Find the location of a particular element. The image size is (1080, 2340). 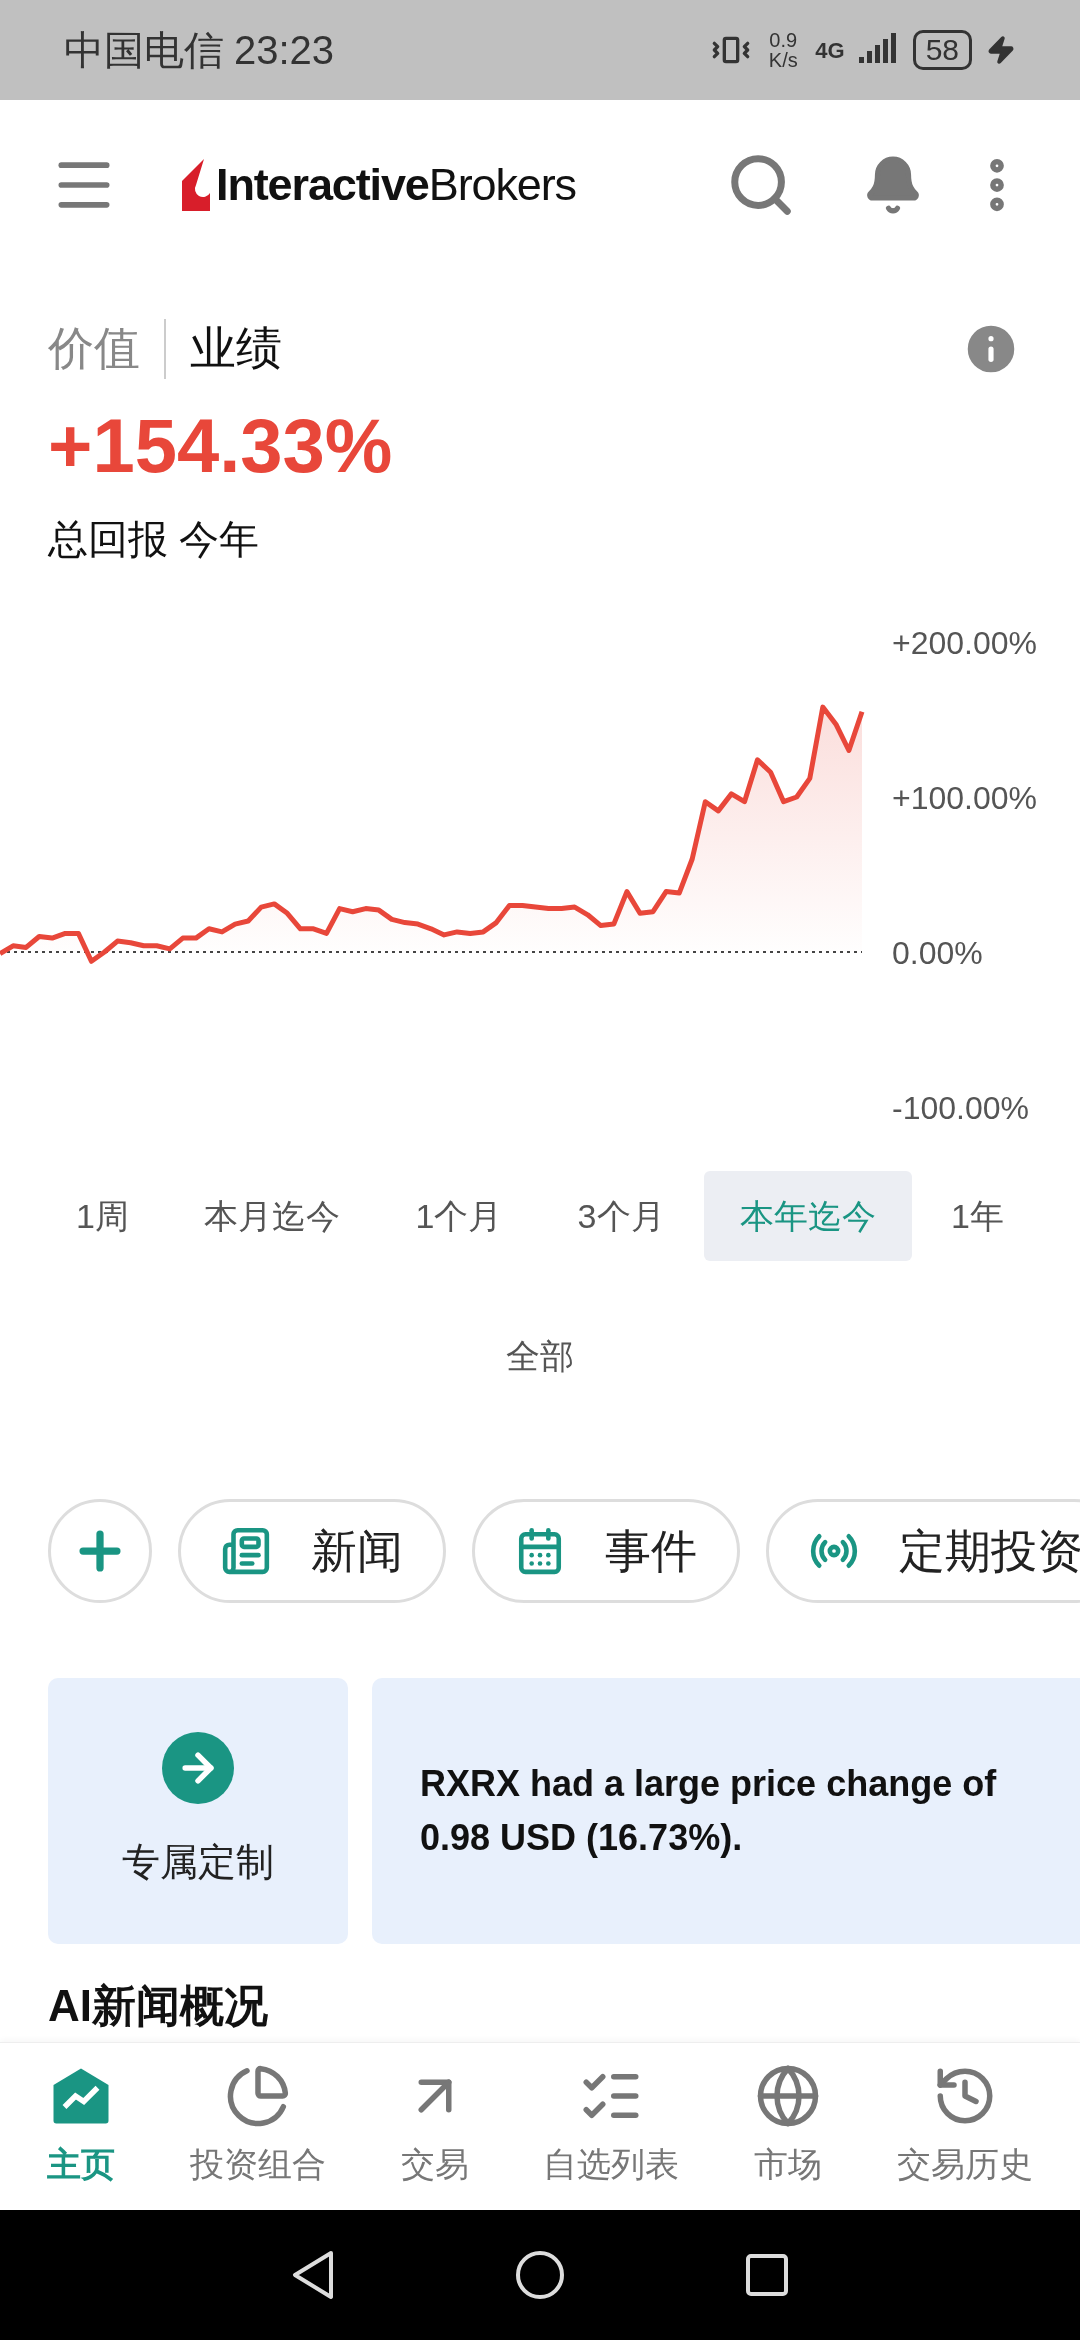

nav-tab: 交易历史 is located at coordinates (964, 2126).